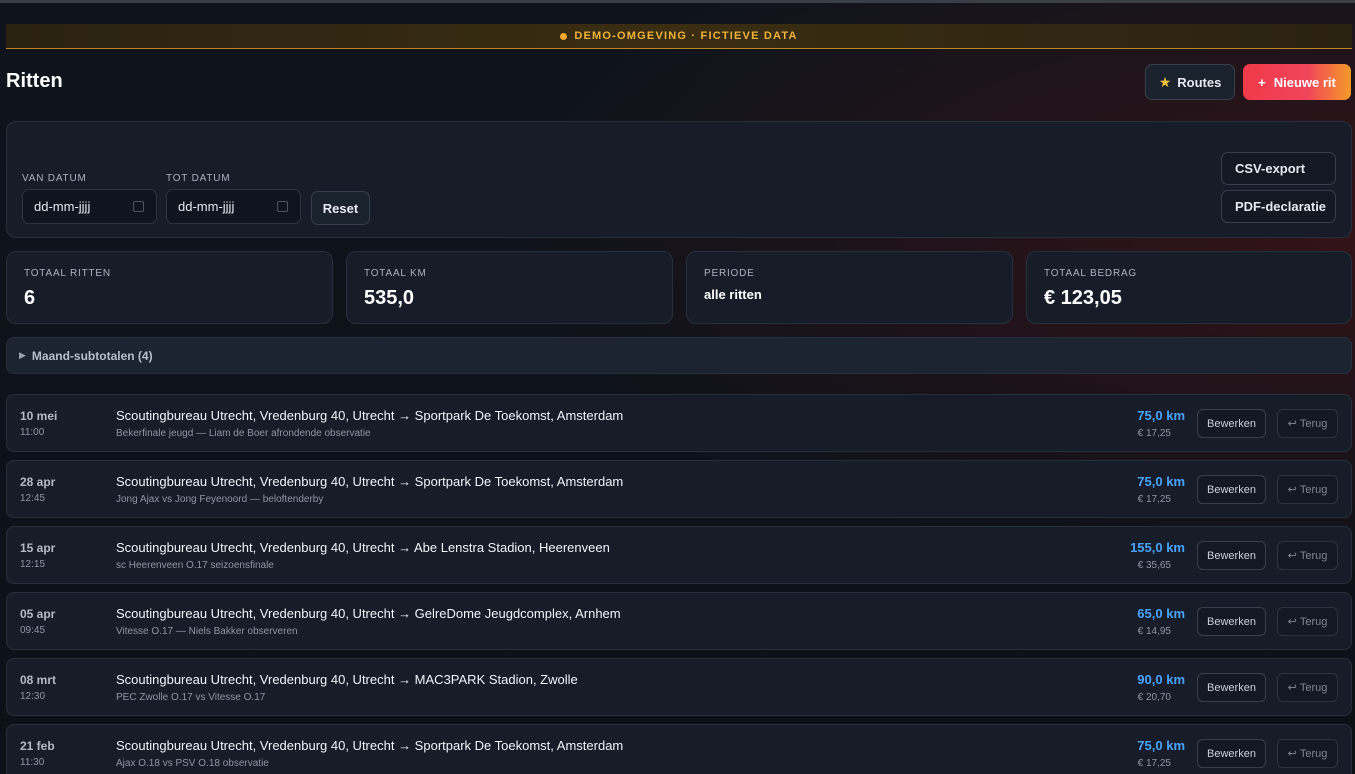 Image resolution: width=1355 pixels, height=774 pixels. Describe the element at coordinates (1157, 547) in the screenshot. I see `trip-km: 155,0 km` at that location.